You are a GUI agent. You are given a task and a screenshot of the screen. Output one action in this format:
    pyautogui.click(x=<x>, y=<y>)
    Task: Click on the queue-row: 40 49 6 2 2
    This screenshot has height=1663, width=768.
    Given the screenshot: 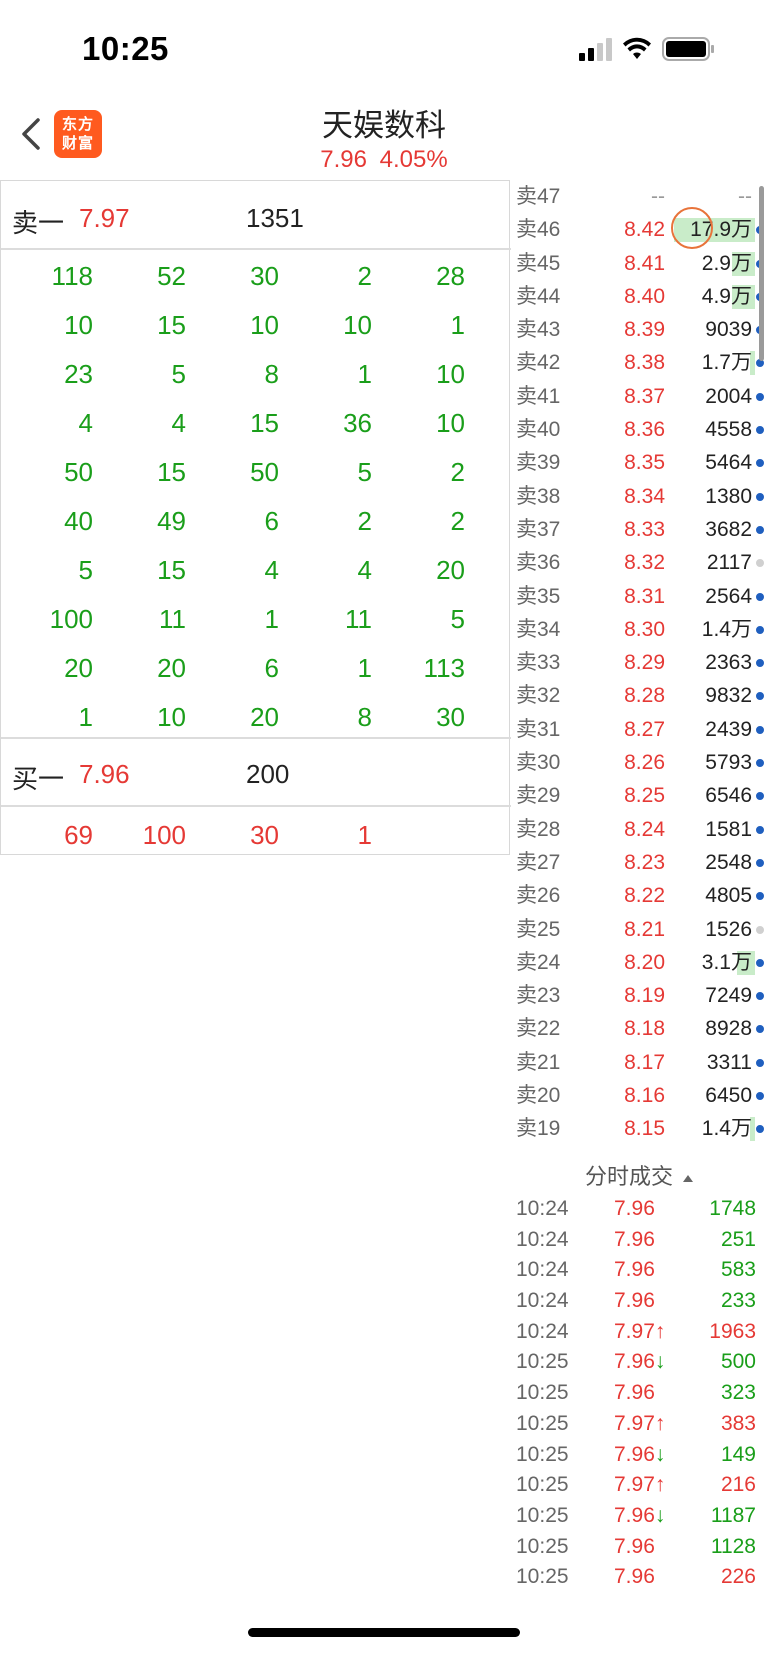 What is the action you would take?
    pyautogui.click(x=256, y=521)
    